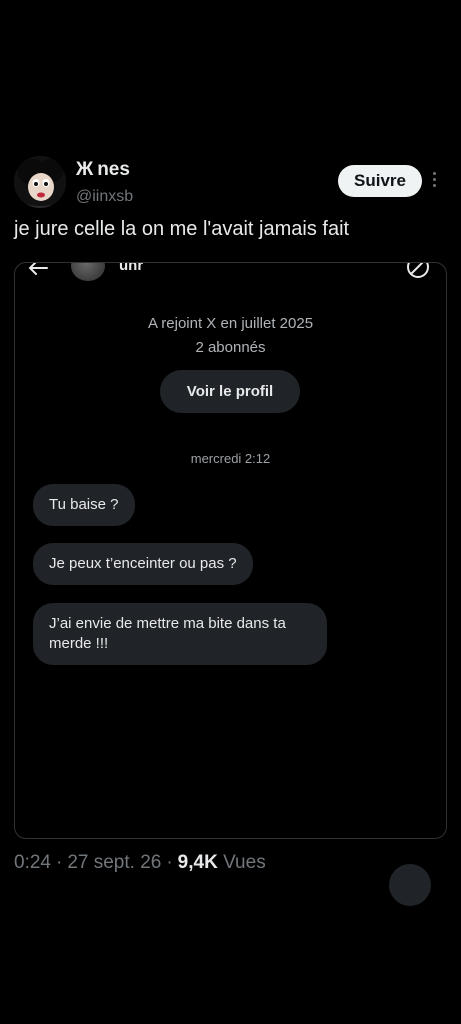  Describe the element at coordinates (230, 458) in the screenshot. I see `message-date: mercredi 2:12` at that location.